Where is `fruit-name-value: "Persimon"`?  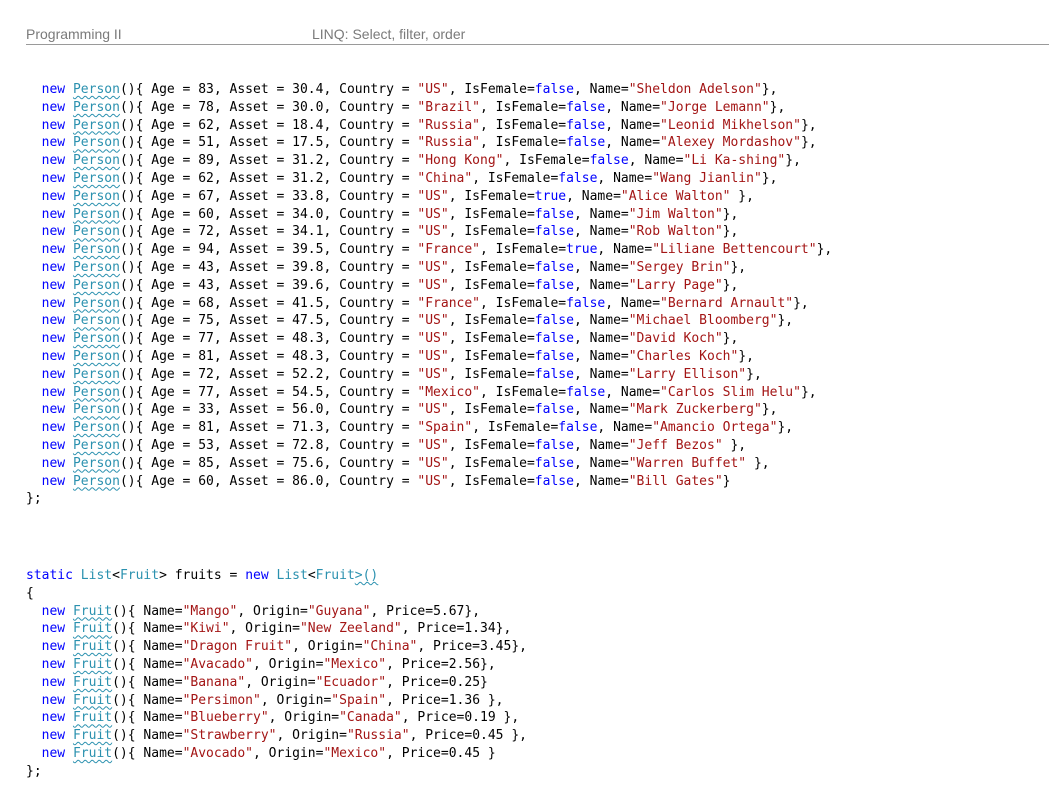
fruit-name-value: "Persimon" is located at coordinates (221, 700).